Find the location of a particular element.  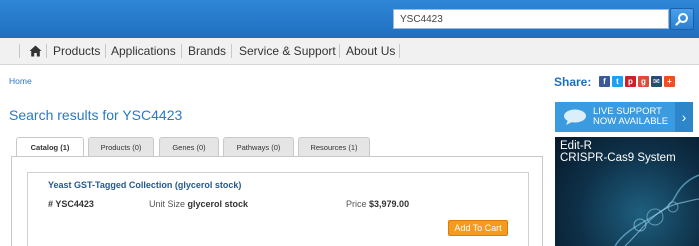

catalog-number: # YSC4423 is located at coordinates (71, 204).